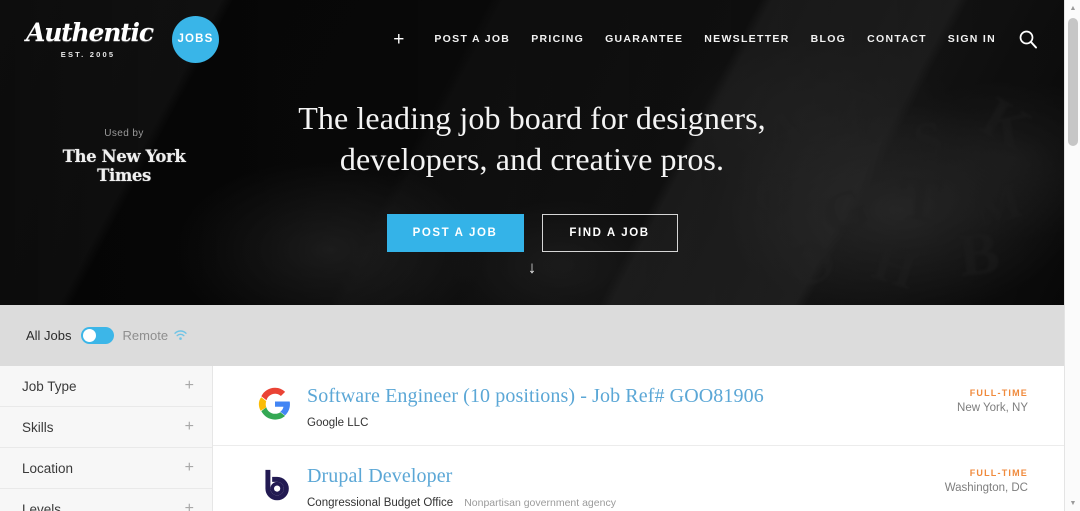 The height and width of the screenshot is (511, 1080). Describe the element at coordinates (338, 423) in the screenshot. I see `job-company: Google LLC` at that location.